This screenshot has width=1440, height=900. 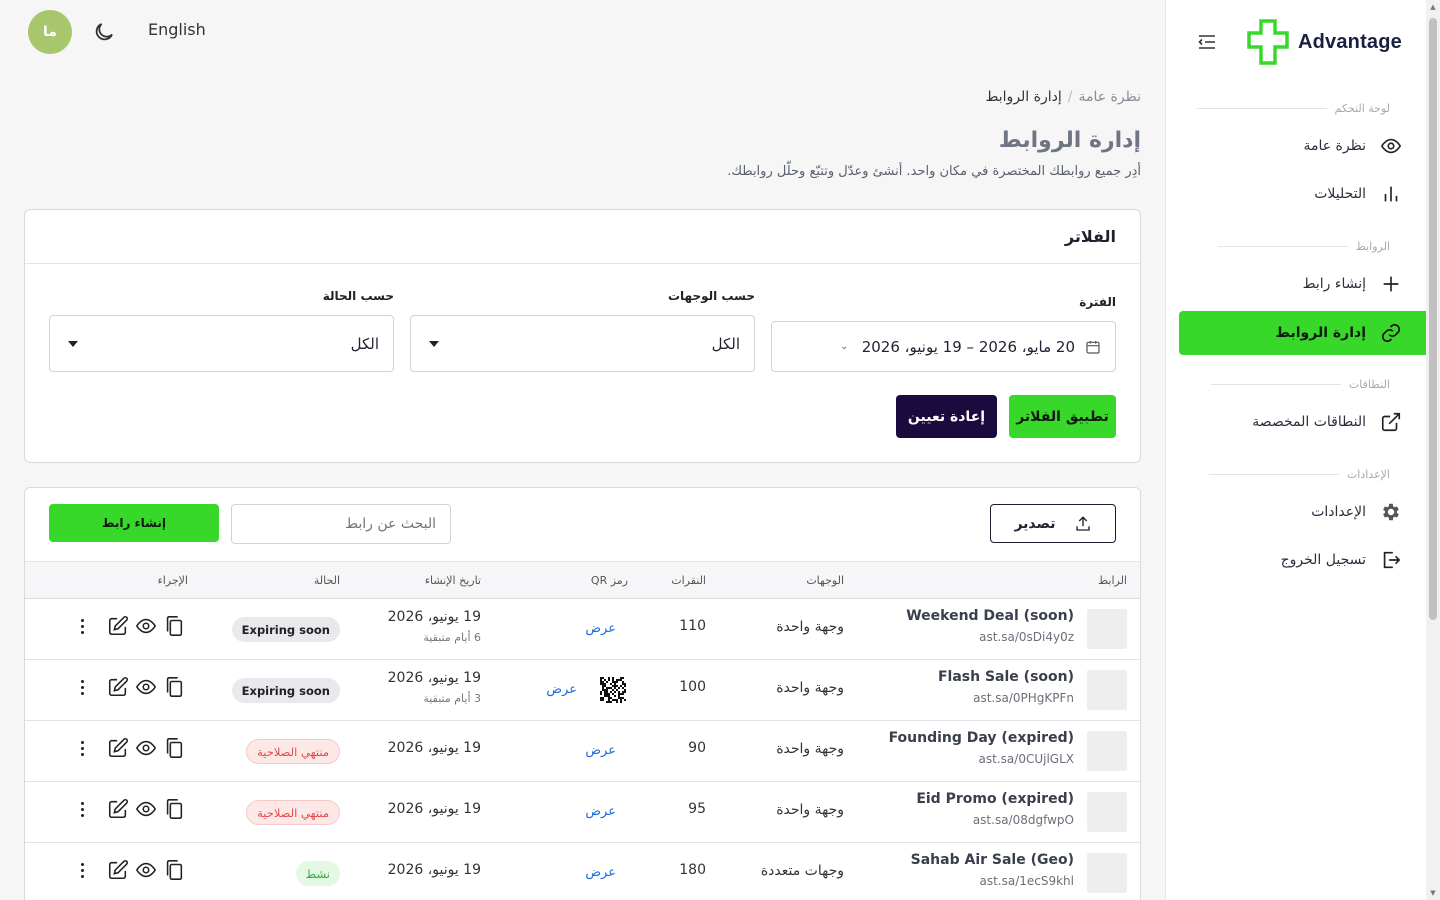 What do you see at coordinates (1207, 42) in the screenshot?
I see `collapse-sidebar-icon` at bounding box center [1207, 42].